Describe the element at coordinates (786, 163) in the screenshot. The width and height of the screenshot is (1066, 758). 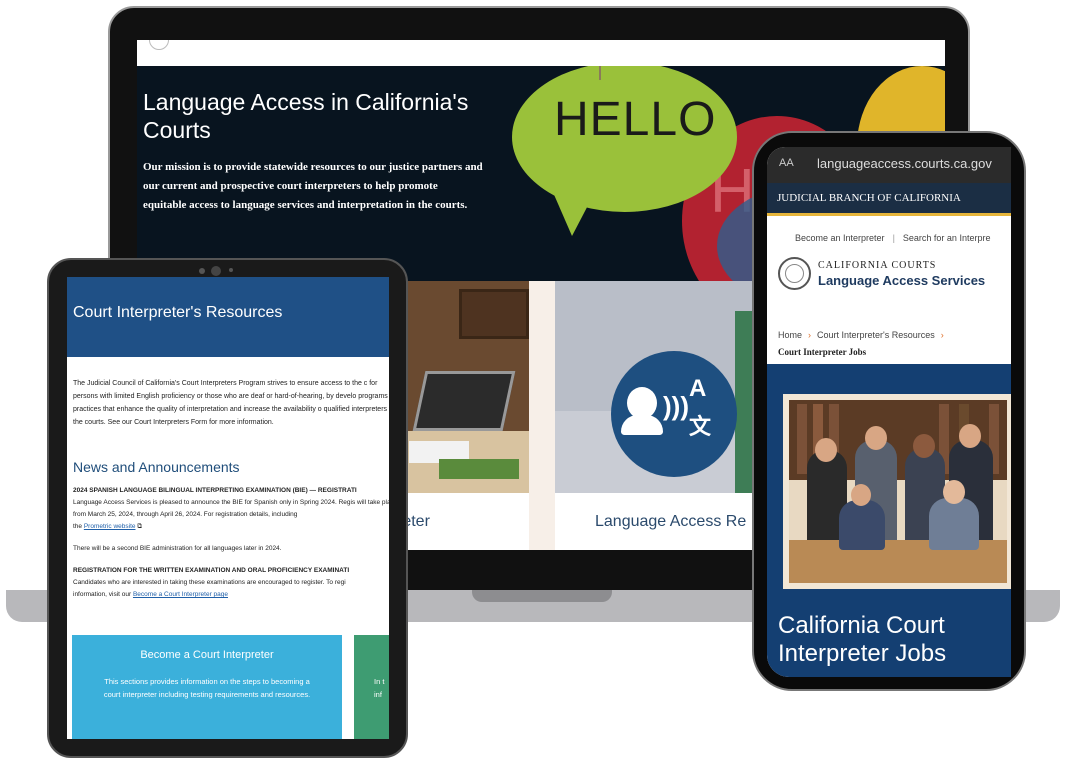
I see `text-size-button: AA` at that location.